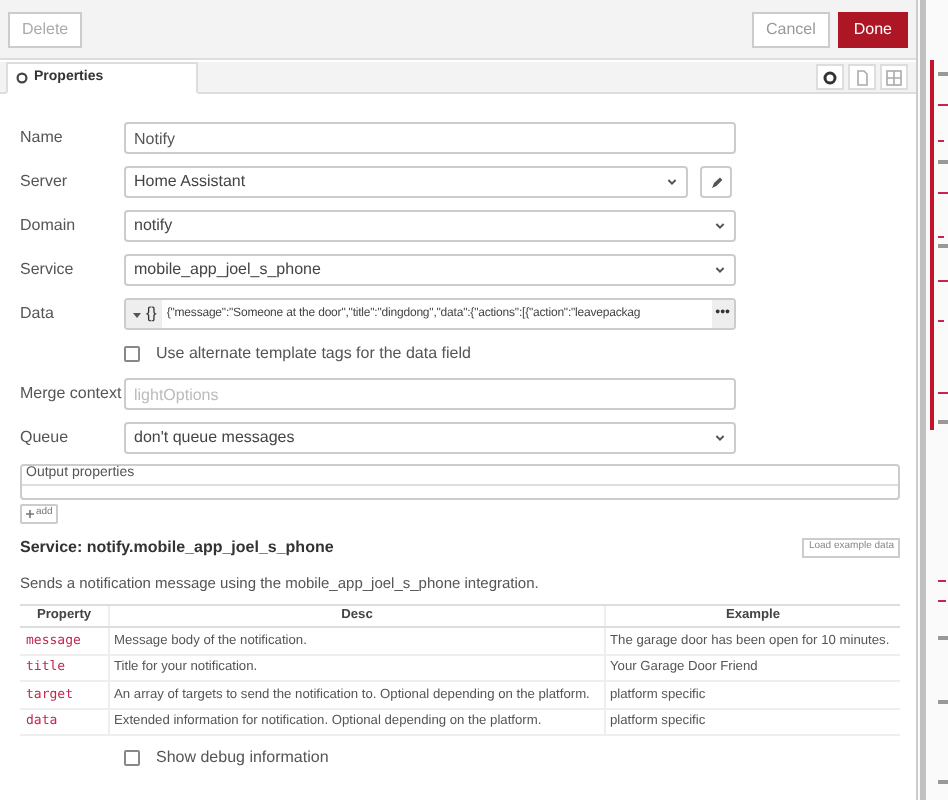 This screenshot has width=948, height=800. I want to click on pencil-icon, so click(716, 182).